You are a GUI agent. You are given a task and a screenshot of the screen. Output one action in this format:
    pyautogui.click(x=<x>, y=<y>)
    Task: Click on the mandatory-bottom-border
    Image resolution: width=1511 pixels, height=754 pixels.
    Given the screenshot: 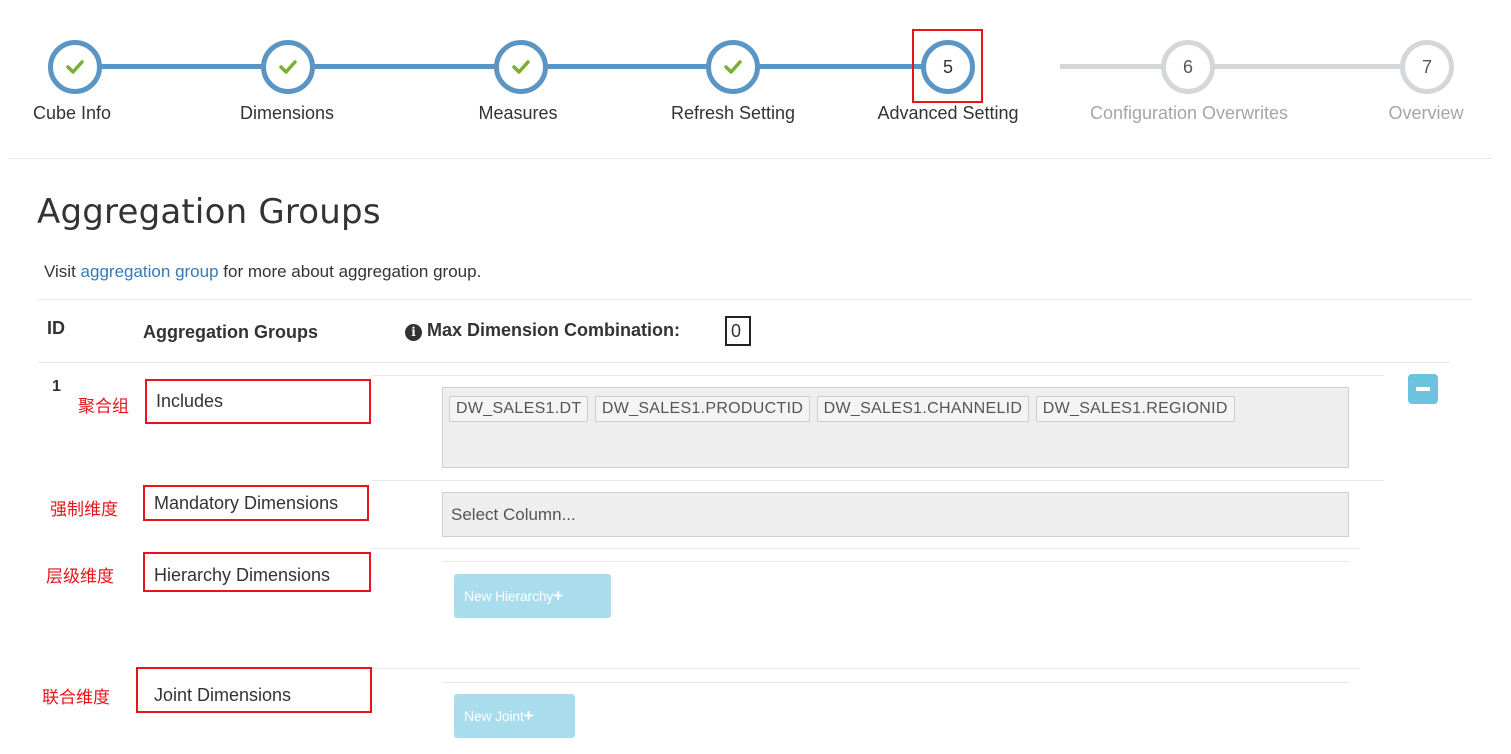 What is the action you would take?
    pyautogui.click(x=866, y=548)
    